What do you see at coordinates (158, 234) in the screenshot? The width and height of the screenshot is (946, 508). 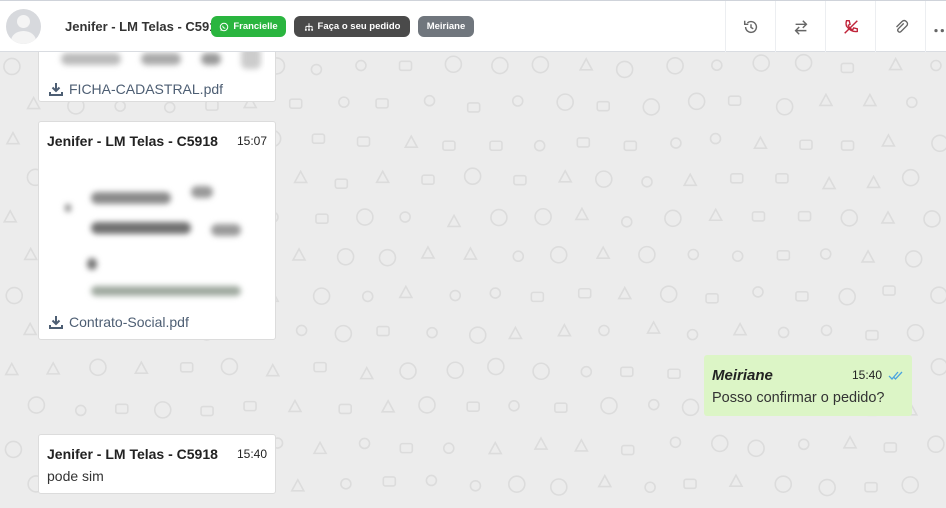 I see `file-preview` at bounding box center [158, 234].